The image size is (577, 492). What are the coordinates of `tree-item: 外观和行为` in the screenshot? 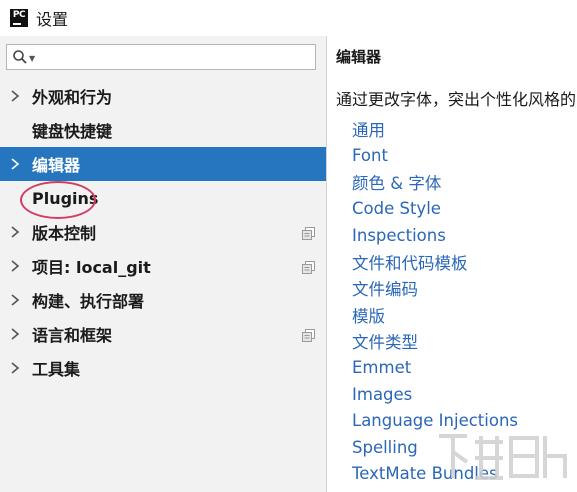 It's located at (163, 96).